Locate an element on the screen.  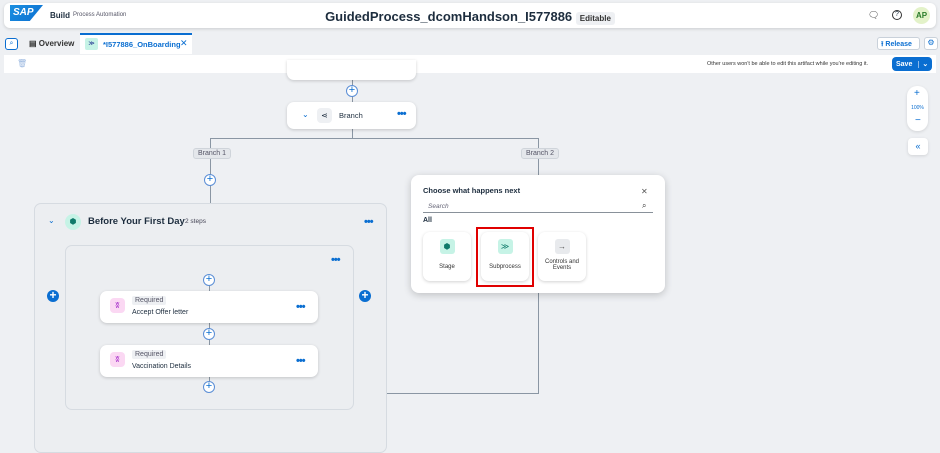
branch-icon: ⋖ is located at coordinates (324, 115).